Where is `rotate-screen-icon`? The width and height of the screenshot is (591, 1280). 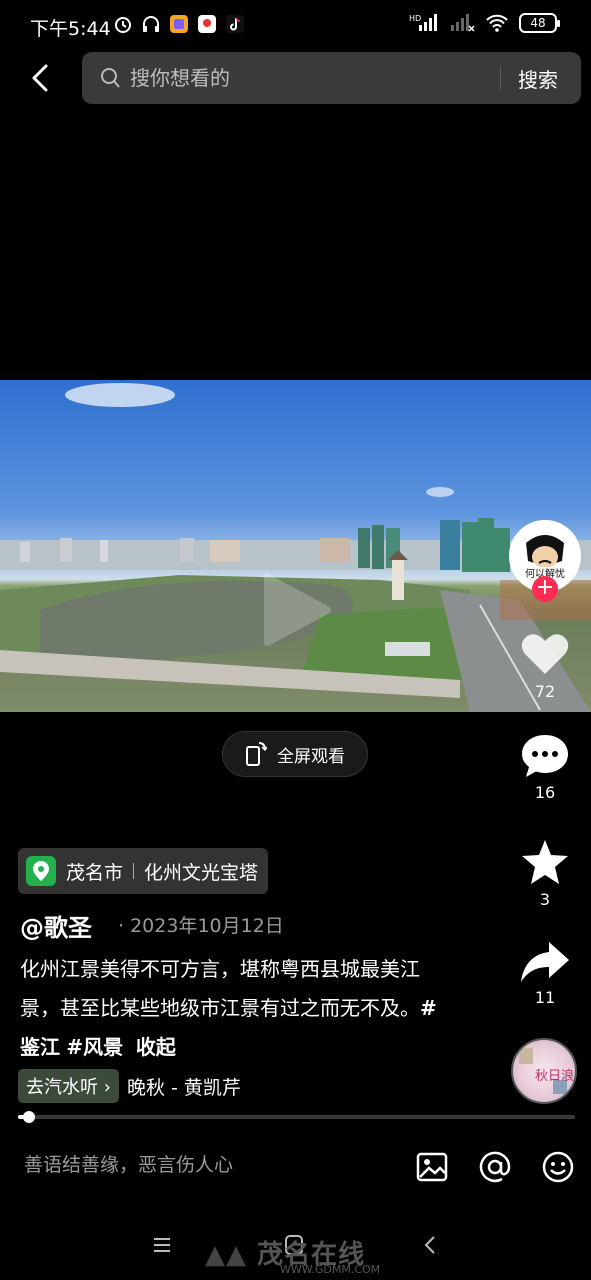 rotate-screen-icon is located at coordinates (256, 754).